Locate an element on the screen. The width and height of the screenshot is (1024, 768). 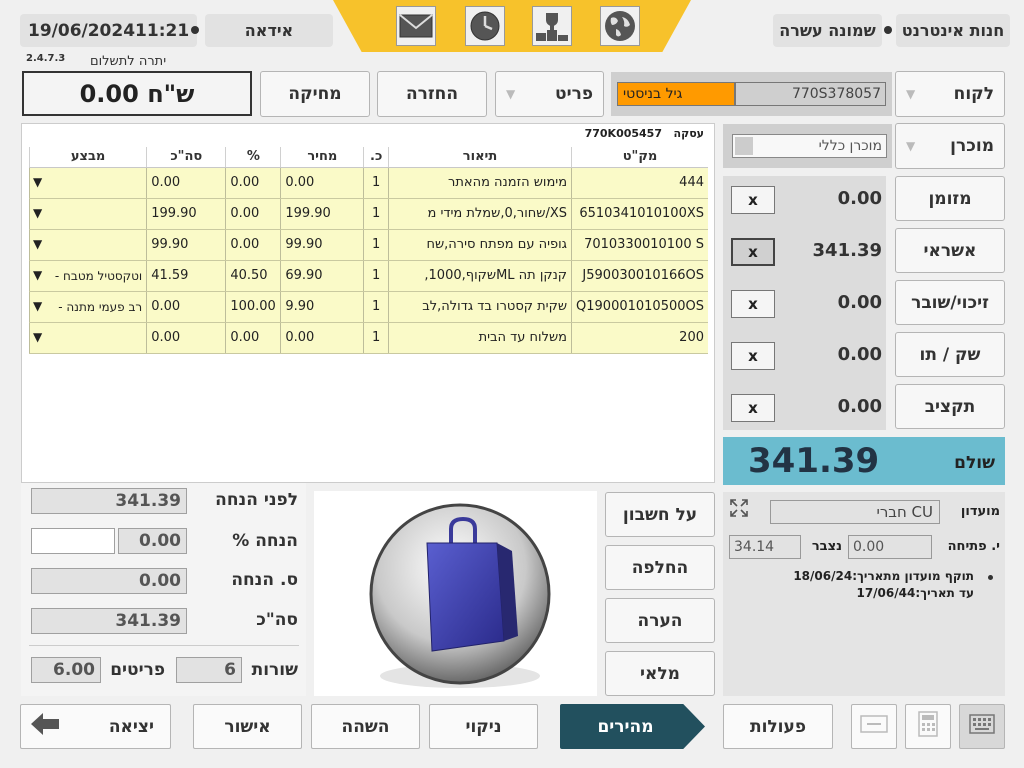
note-button: הערה is located at coordinates (660, 620).